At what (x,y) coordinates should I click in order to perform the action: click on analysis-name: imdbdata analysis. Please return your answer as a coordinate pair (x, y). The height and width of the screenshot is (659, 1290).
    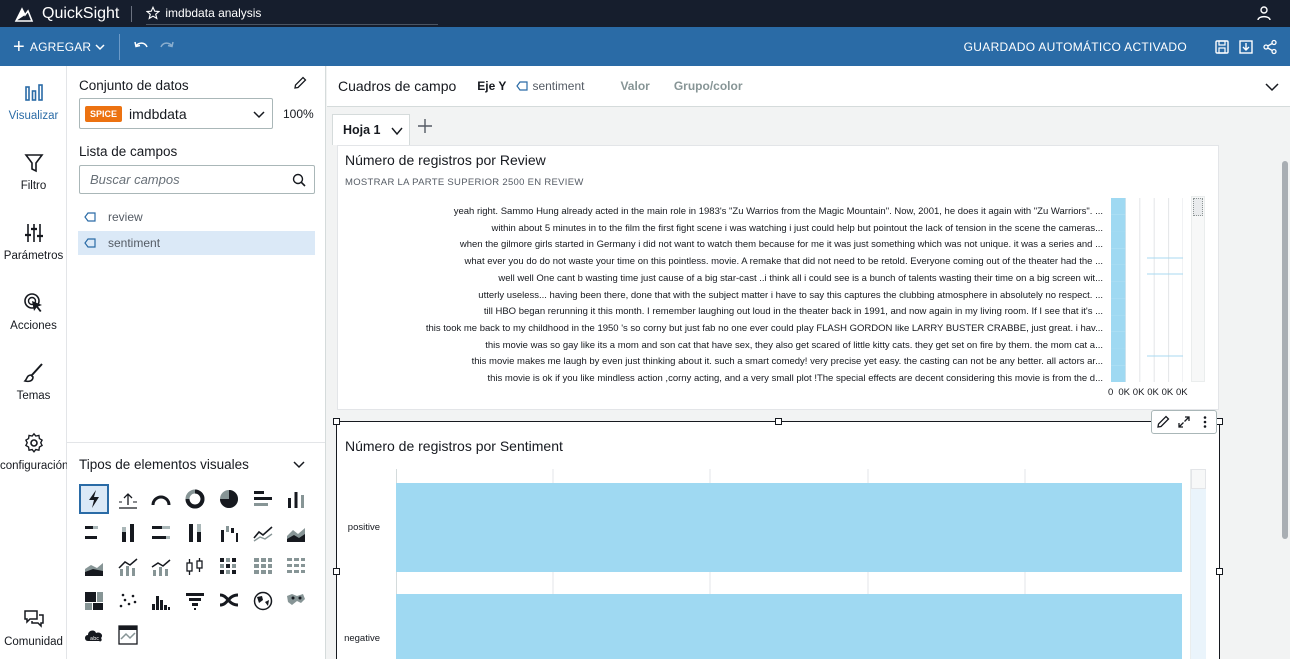
    Looking at the image, I should click on (213, 13).